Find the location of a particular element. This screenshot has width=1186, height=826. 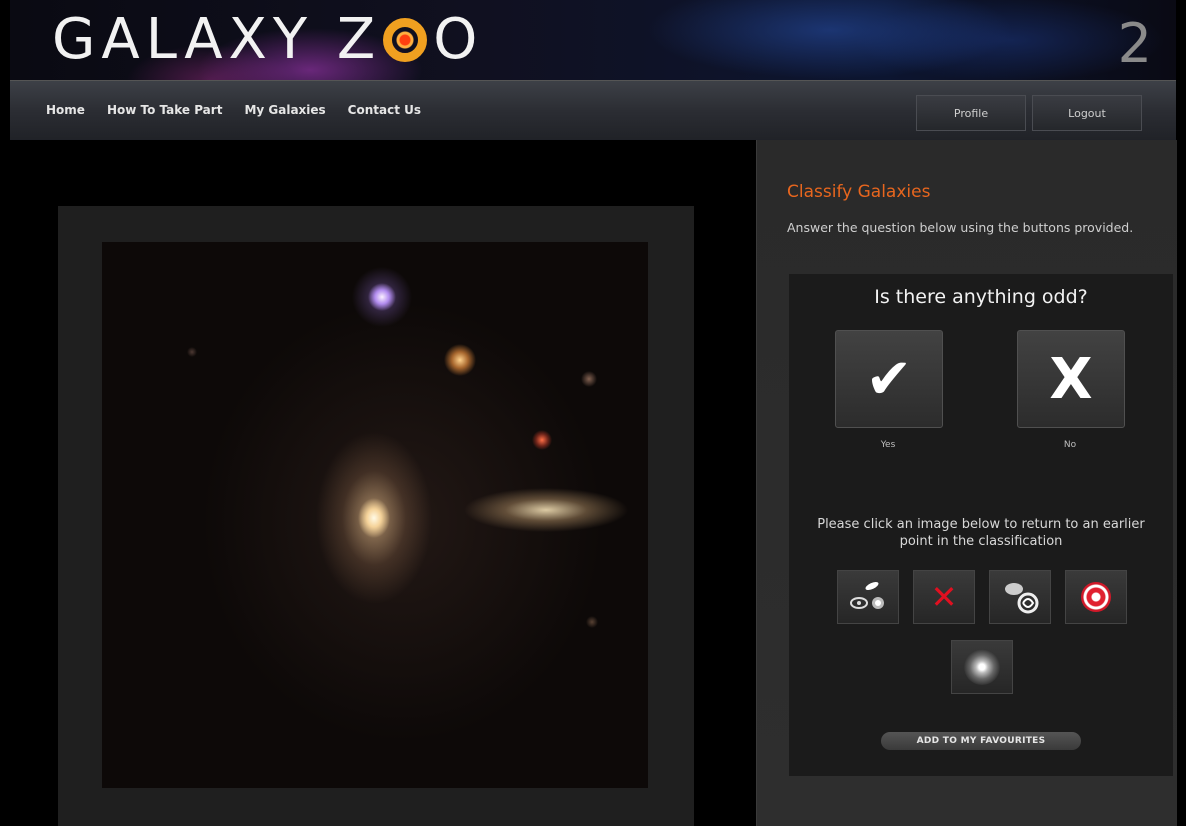

question-text: Is there anything odd? is located at coordinates (981, 297).